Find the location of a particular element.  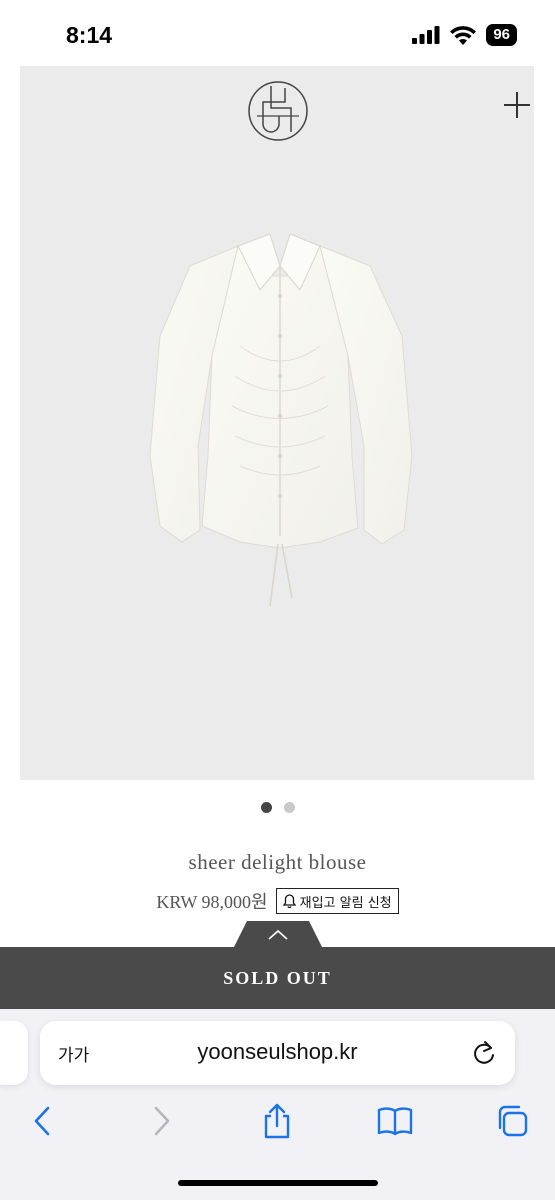

sold-out-bar: SOLD OUT is located at coordinates (277, 978).